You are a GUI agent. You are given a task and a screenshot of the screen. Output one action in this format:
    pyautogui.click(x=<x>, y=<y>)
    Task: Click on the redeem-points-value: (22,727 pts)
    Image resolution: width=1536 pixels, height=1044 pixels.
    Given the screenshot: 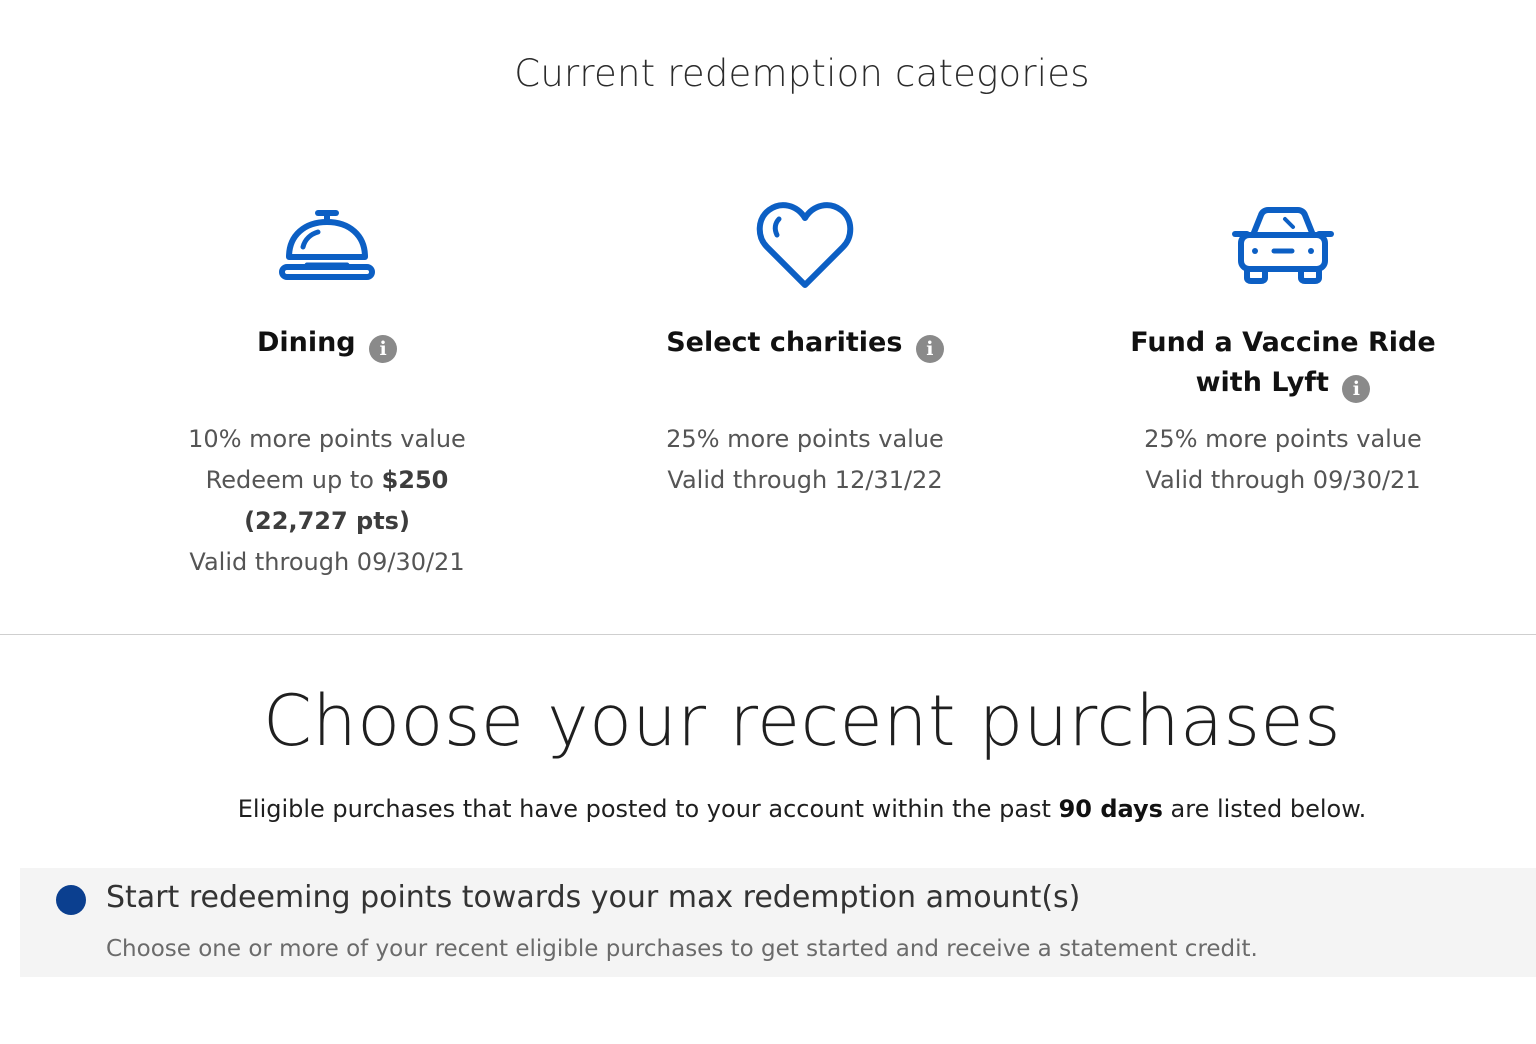 What is the action you would take?
    pyautogui.click(x=327, y=521)
    